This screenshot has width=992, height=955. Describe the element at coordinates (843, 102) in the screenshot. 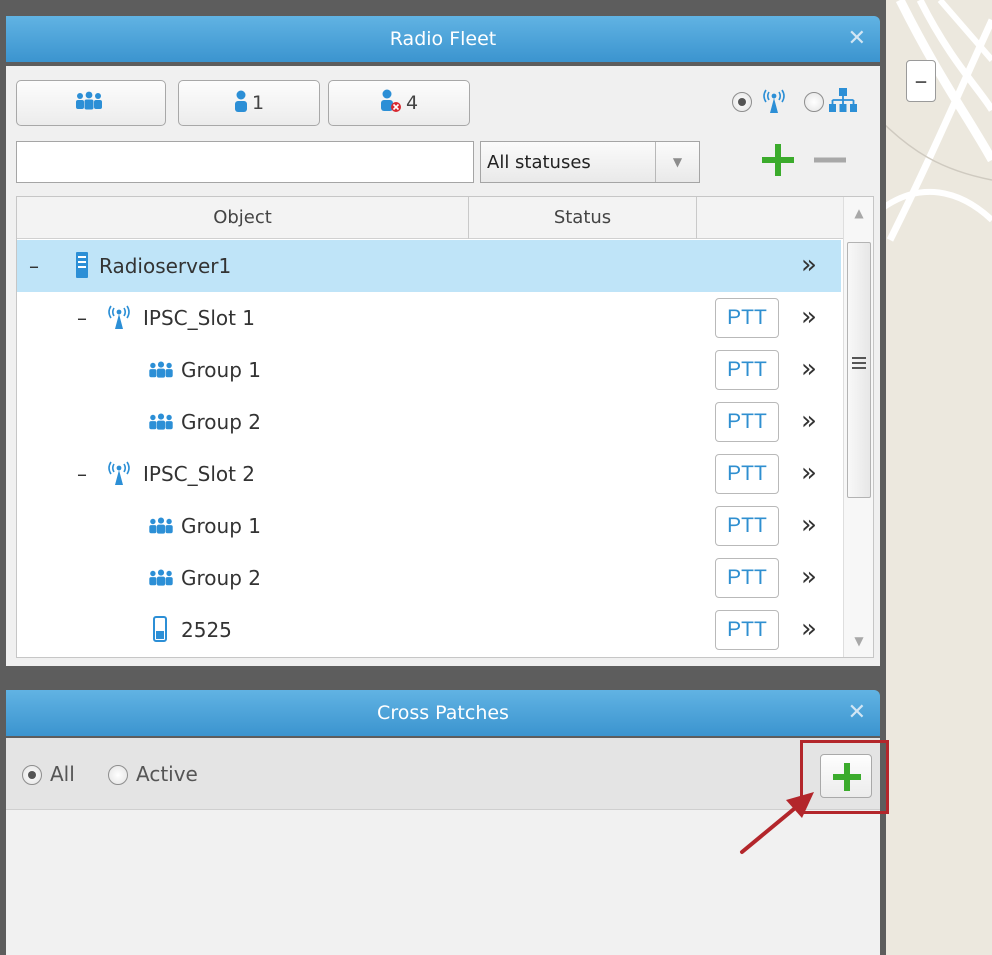

I see `hierarchy-icon` at that location.